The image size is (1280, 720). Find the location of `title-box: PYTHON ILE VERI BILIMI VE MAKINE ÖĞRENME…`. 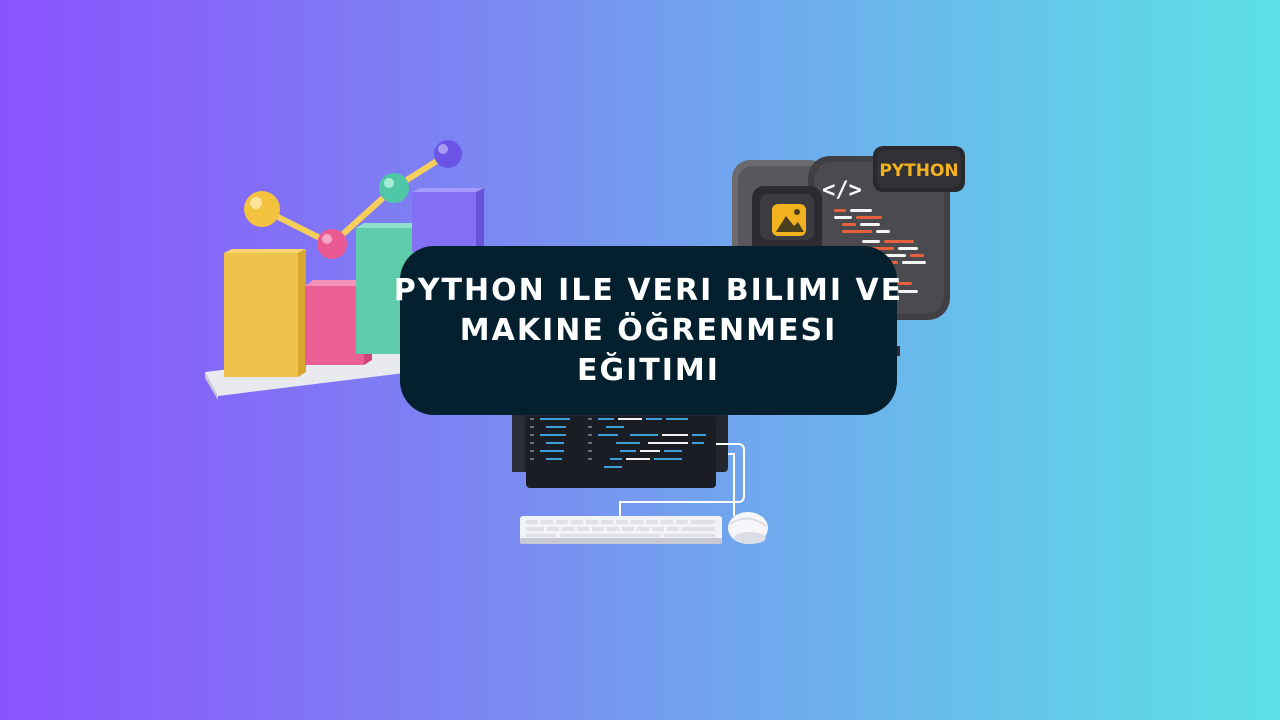

title-box: PYTHON ILE VERI BILIMI VE MAKINE ÖĞRENME… is located at coordinates (647, 330).